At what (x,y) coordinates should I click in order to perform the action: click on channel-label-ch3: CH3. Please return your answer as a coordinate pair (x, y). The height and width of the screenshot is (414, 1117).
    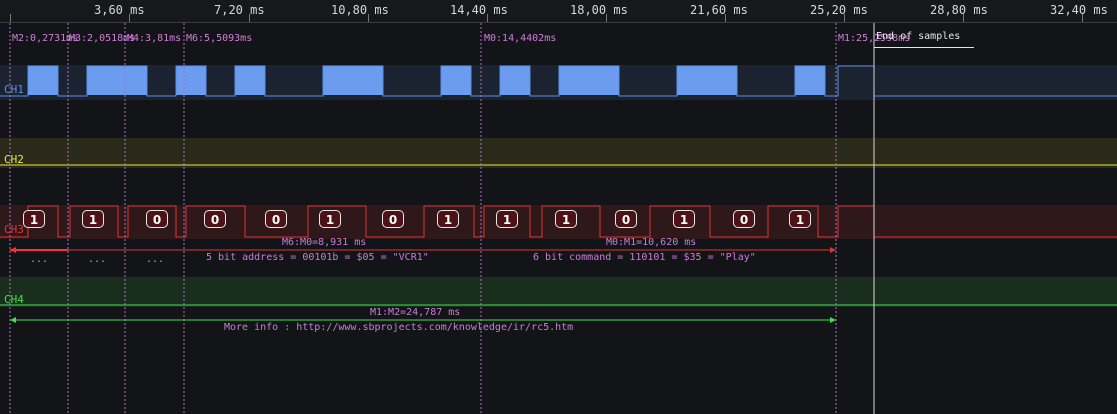
    Looking at the image, I should click on (14, 229).